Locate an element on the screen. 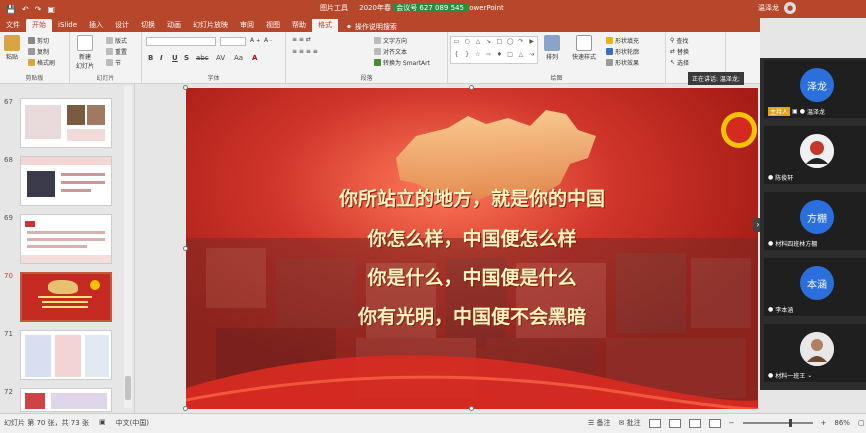  strikethrough-button: abc is located at coordinates (202, 58).